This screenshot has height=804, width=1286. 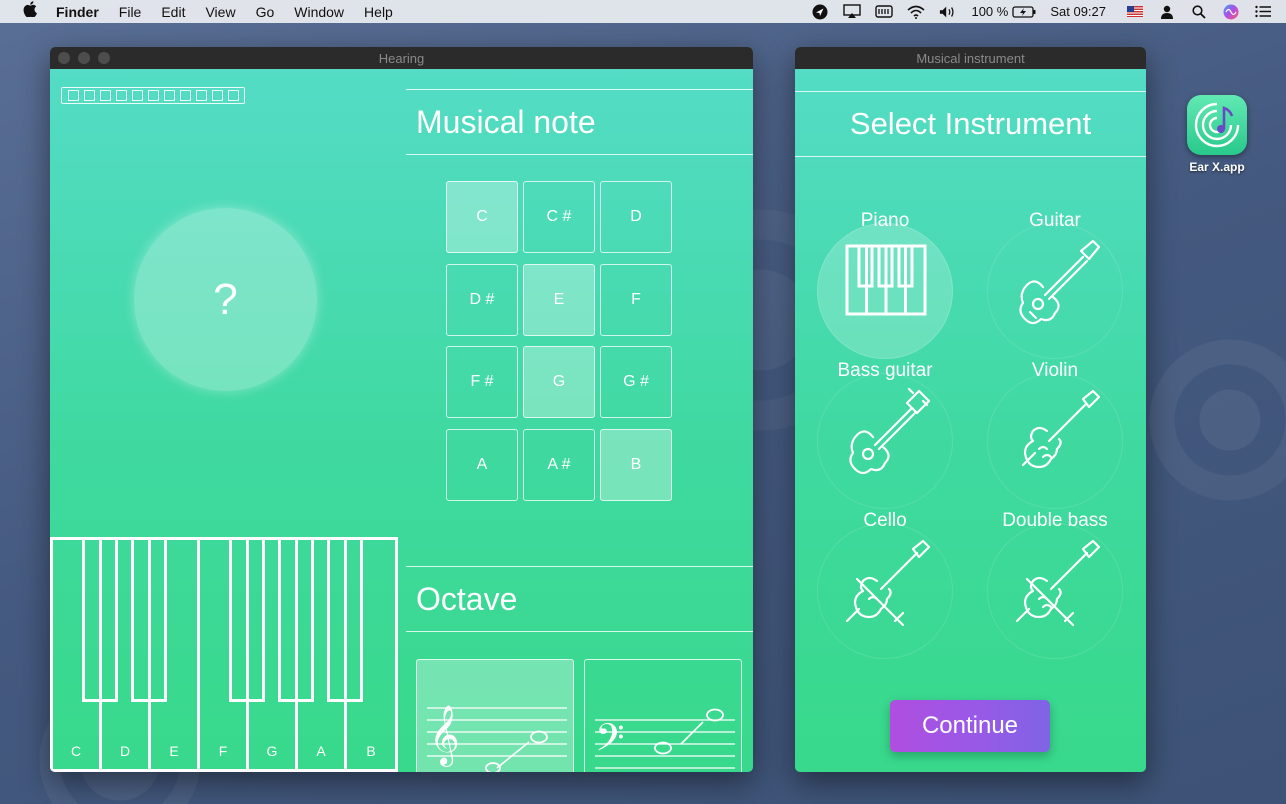 I want to click on window-title: Musical instrument, so click(x=970, y=58).